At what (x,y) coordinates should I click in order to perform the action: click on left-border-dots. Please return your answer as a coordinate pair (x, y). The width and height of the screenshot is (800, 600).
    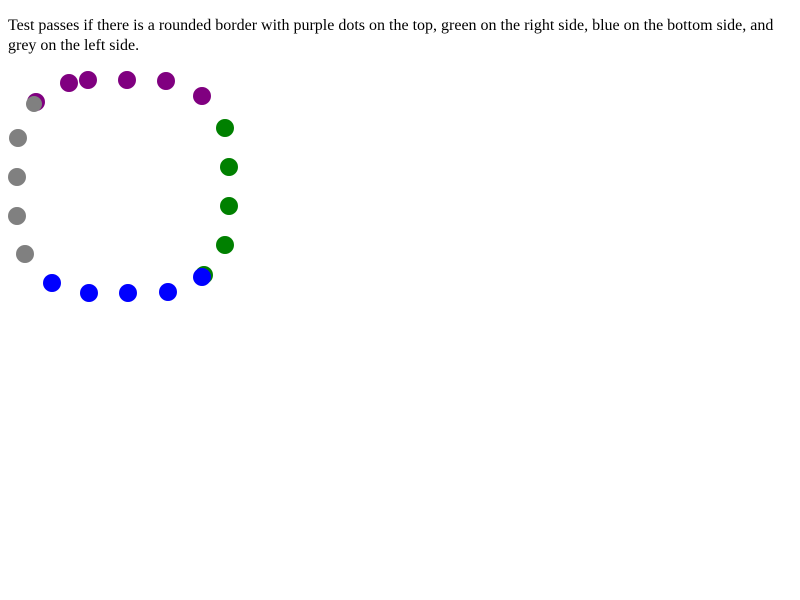
    Looking at the image, I should click on (26, 178).